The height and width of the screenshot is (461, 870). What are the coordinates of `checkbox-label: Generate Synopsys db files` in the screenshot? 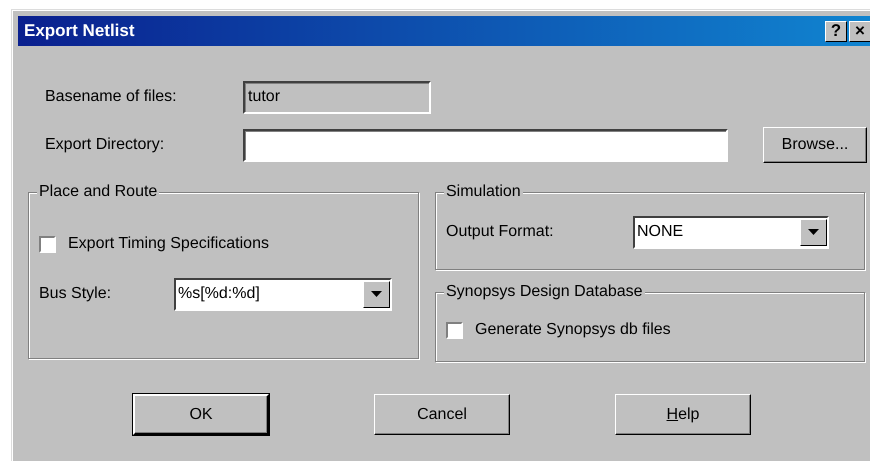 It's located at (573, 330).